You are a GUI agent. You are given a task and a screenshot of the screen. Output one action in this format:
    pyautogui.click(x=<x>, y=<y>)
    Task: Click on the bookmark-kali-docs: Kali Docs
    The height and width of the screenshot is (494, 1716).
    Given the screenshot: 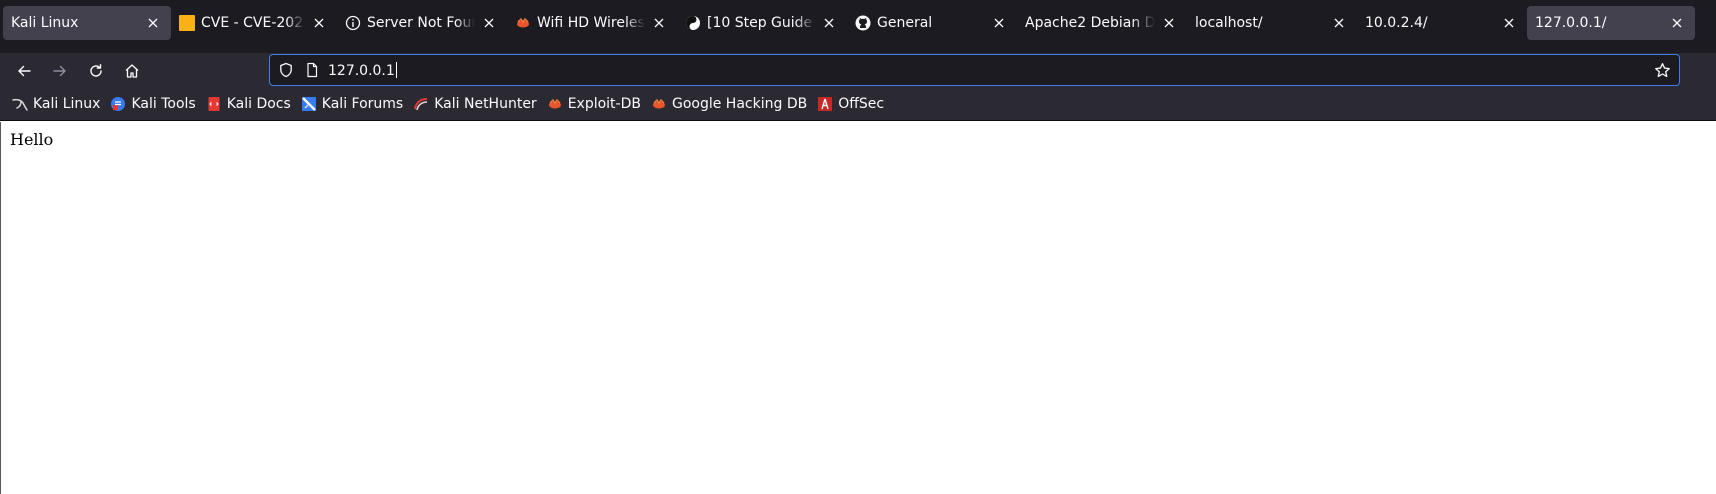 What is the action you would take?
    pyautogui.click(x=248, y=104)
    